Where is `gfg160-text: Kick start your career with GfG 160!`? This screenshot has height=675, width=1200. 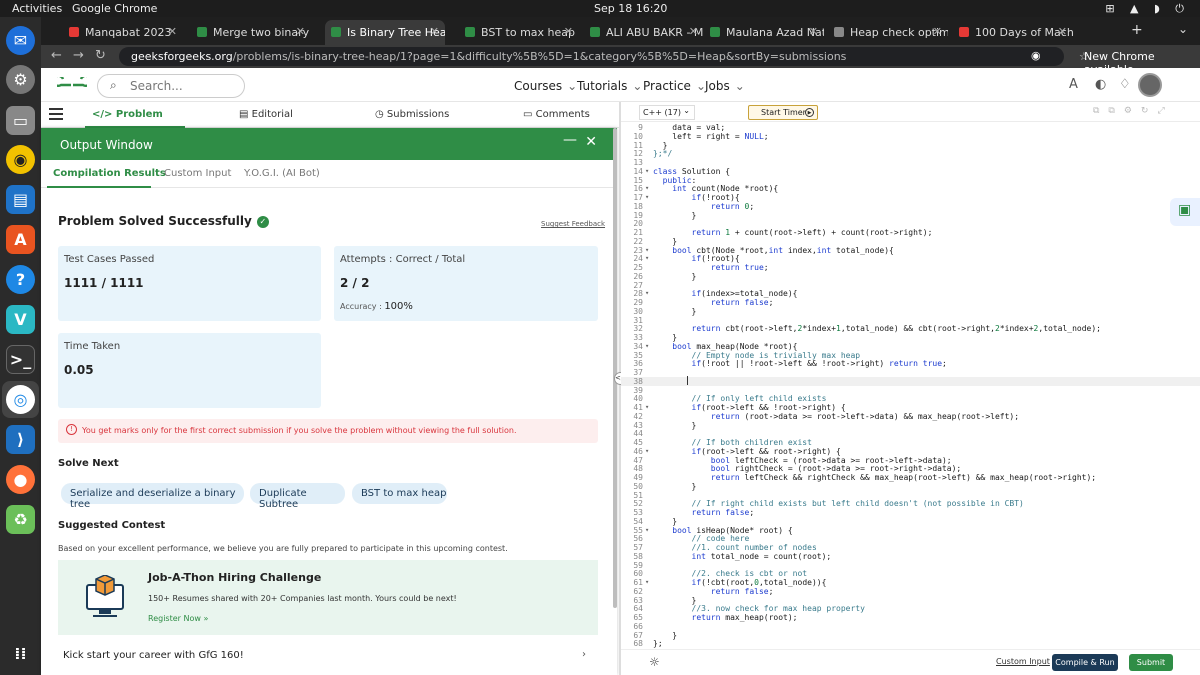
gfg160-text: Kick start your career with GfG 160! is located at coordinates (153, 655).